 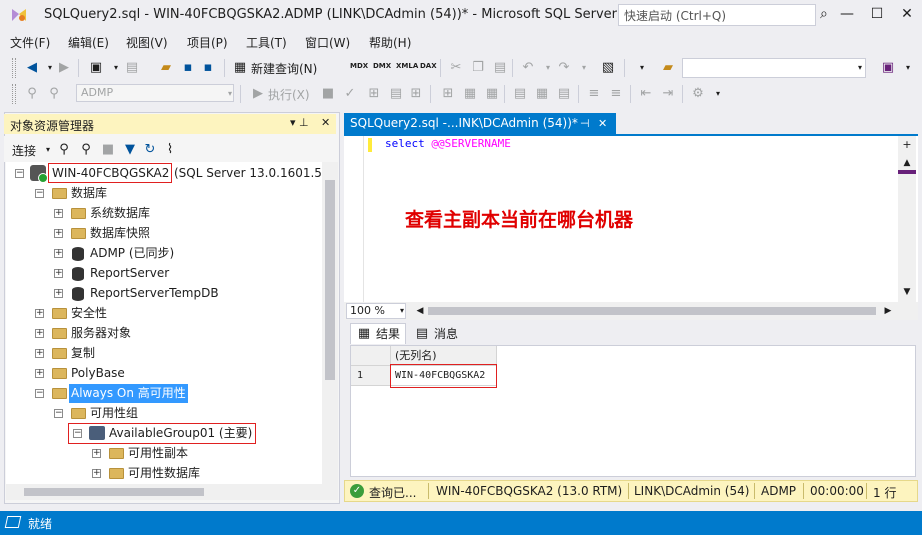 I want to click on cut-icon: ✂, so click(x=456, y=68).